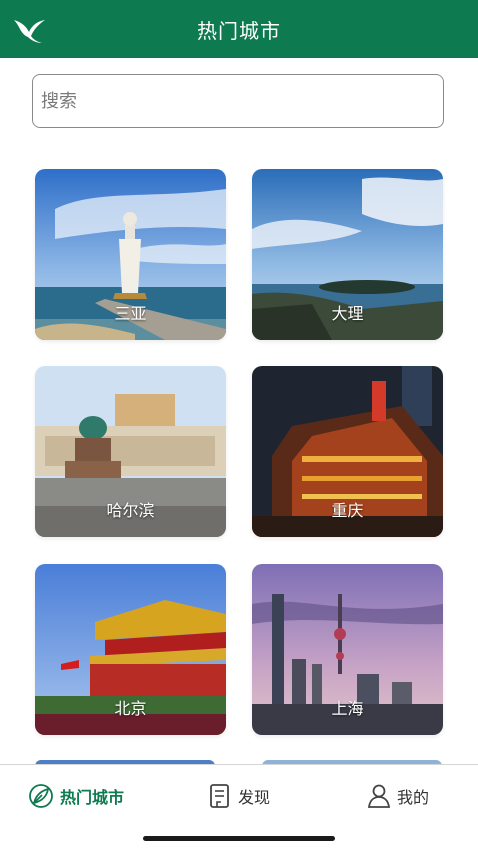 This screenshot has width=478, height=850. I want to click on search-box, so click(238, 101).